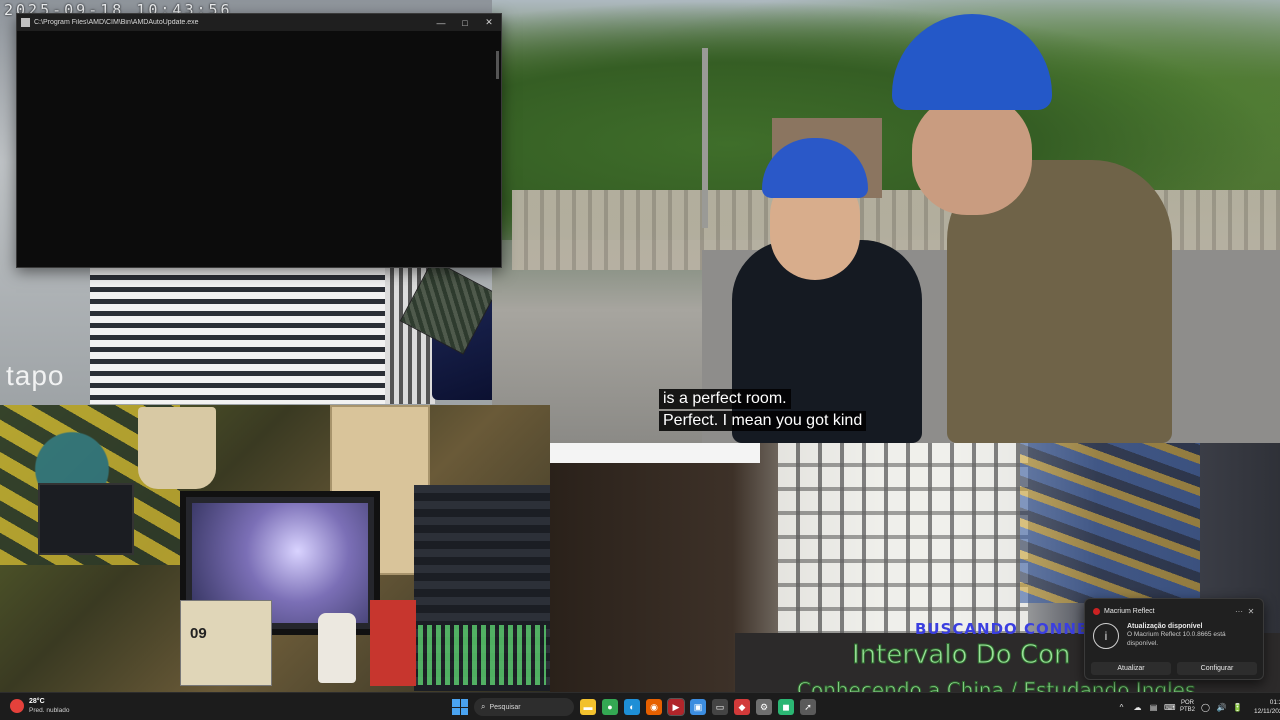  I want to click on search-icon: ⌕, so click(483, 706).